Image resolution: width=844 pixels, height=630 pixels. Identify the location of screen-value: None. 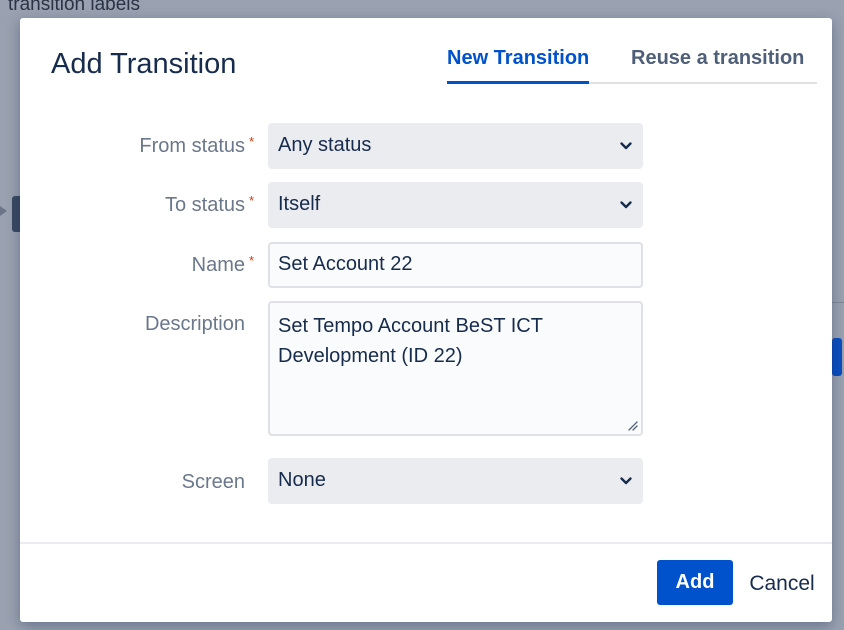
(302, 480).